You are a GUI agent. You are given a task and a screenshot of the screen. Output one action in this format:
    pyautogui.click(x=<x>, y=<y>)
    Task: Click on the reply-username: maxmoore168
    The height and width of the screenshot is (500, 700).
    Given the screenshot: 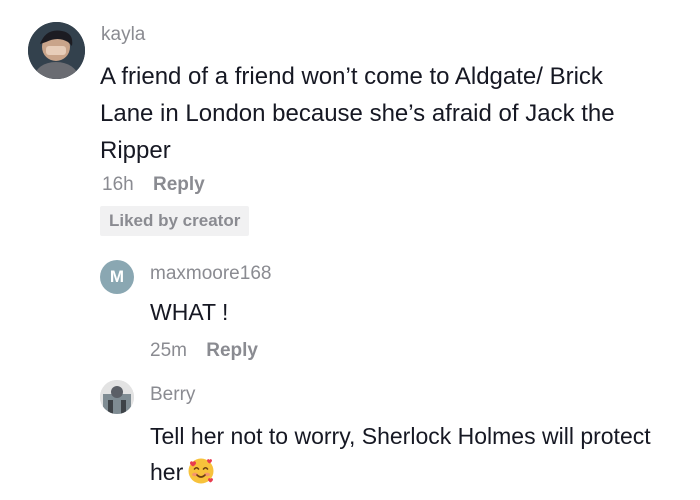 What is the action you would take?
    pyautogui.click(x=210, y=274)
    